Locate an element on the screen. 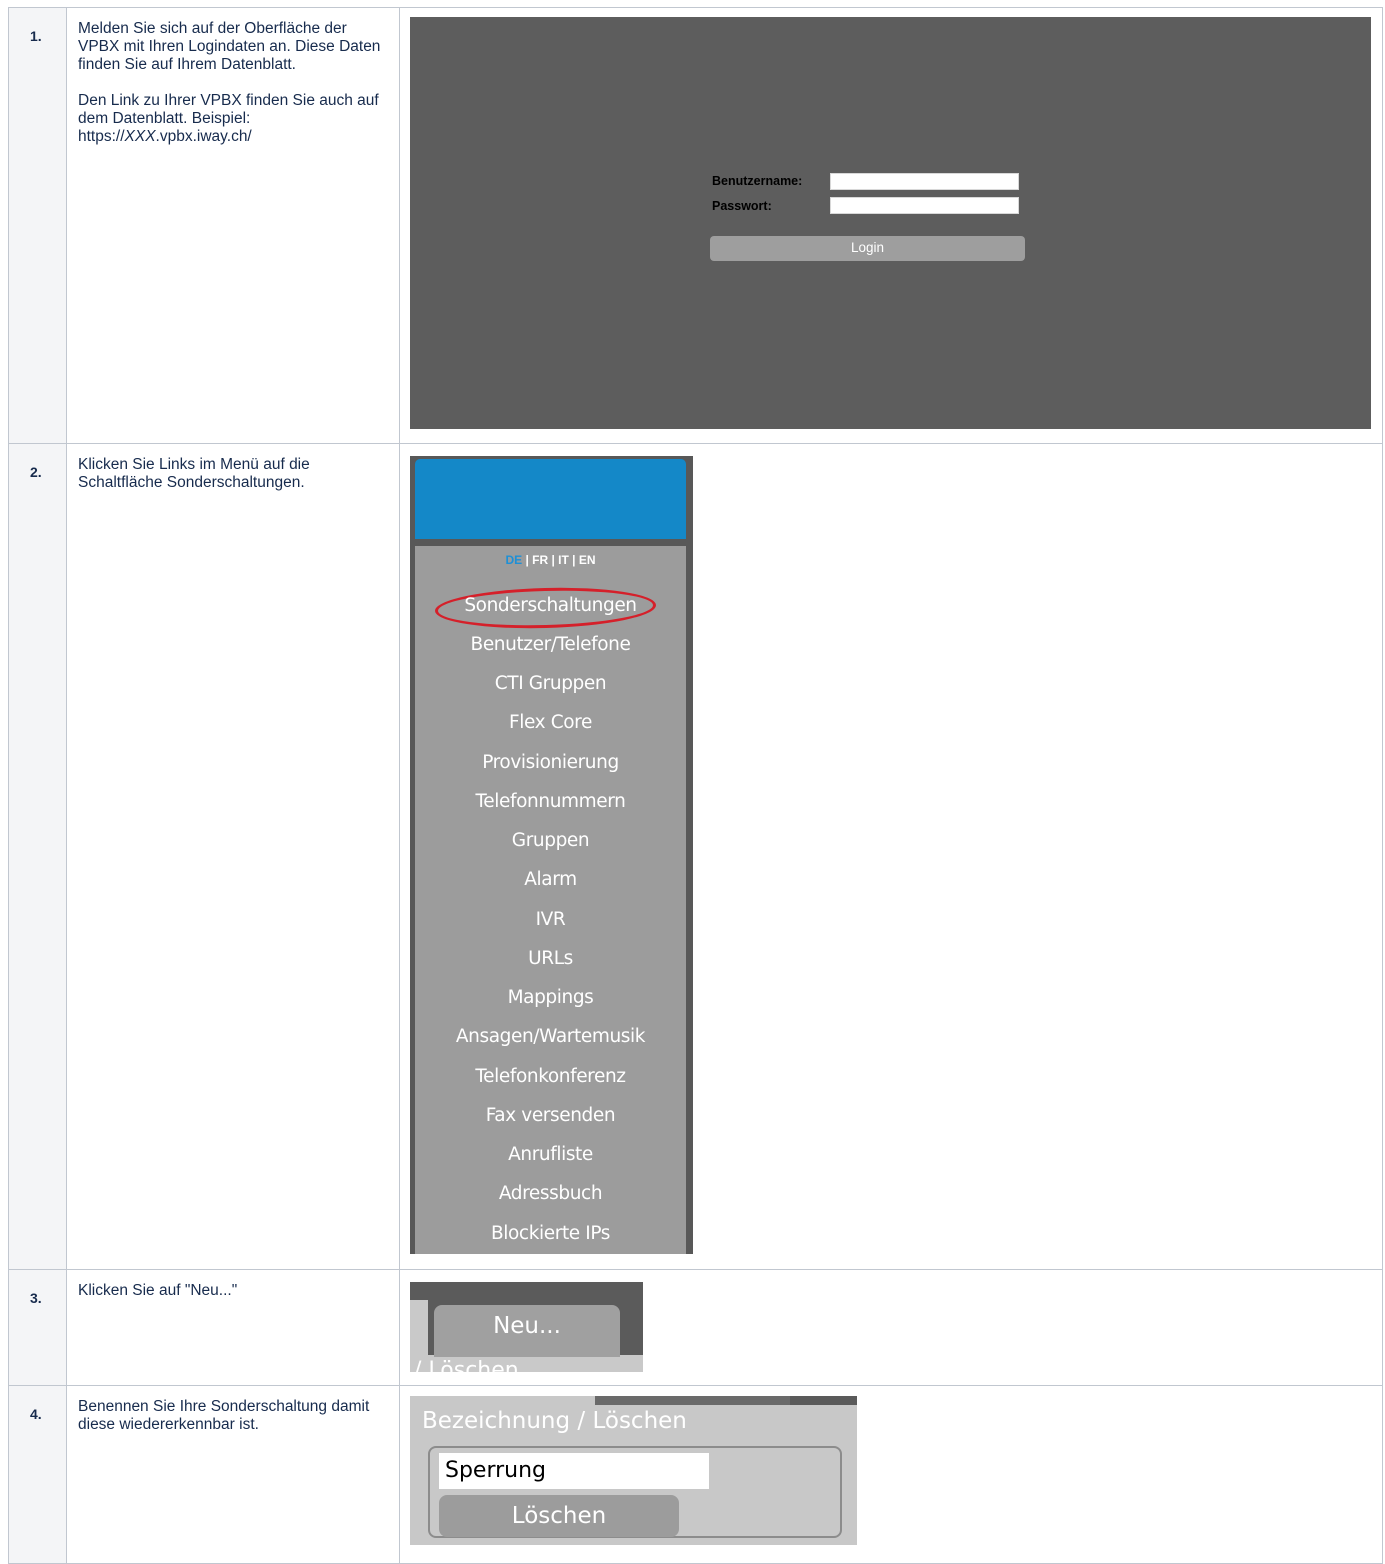 The image size is (1385, 1564). step-number-cell: 2. is located at coordinates (37, 856).